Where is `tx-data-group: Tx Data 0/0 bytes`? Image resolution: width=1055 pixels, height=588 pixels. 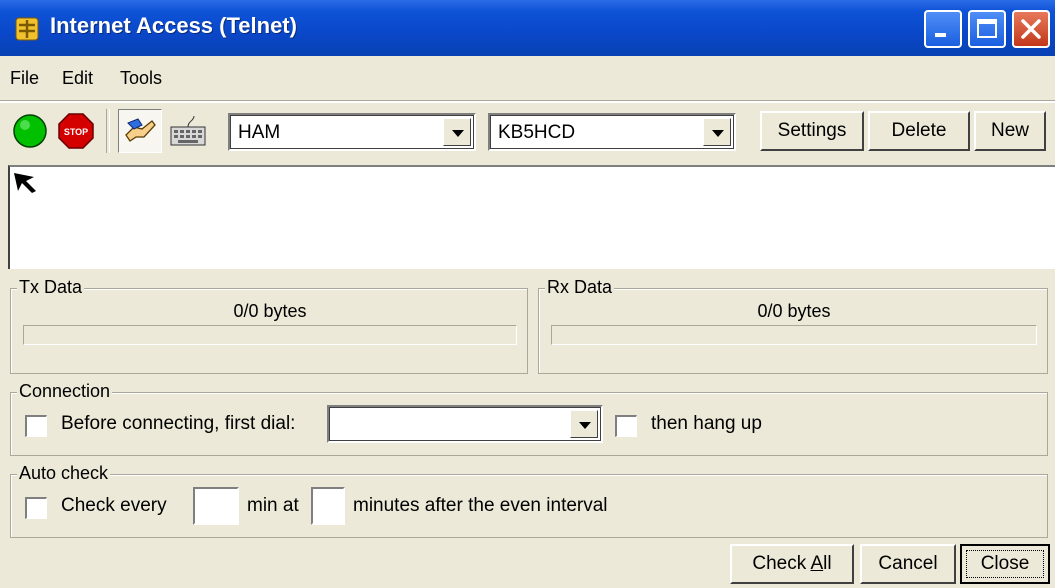
tx-data-group: Tx Data 0/0 bytes is located at coordinates (269, 325).